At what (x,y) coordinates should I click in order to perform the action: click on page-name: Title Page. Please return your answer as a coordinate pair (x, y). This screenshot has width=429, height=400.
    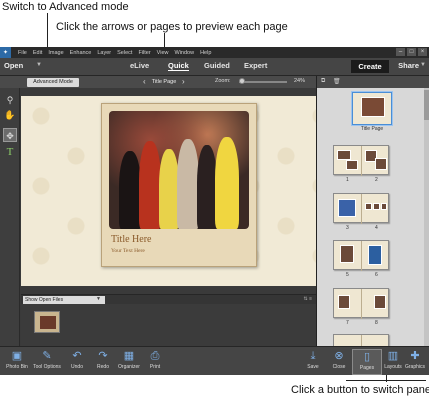
    Looking at the image, I should click on (164, 82).